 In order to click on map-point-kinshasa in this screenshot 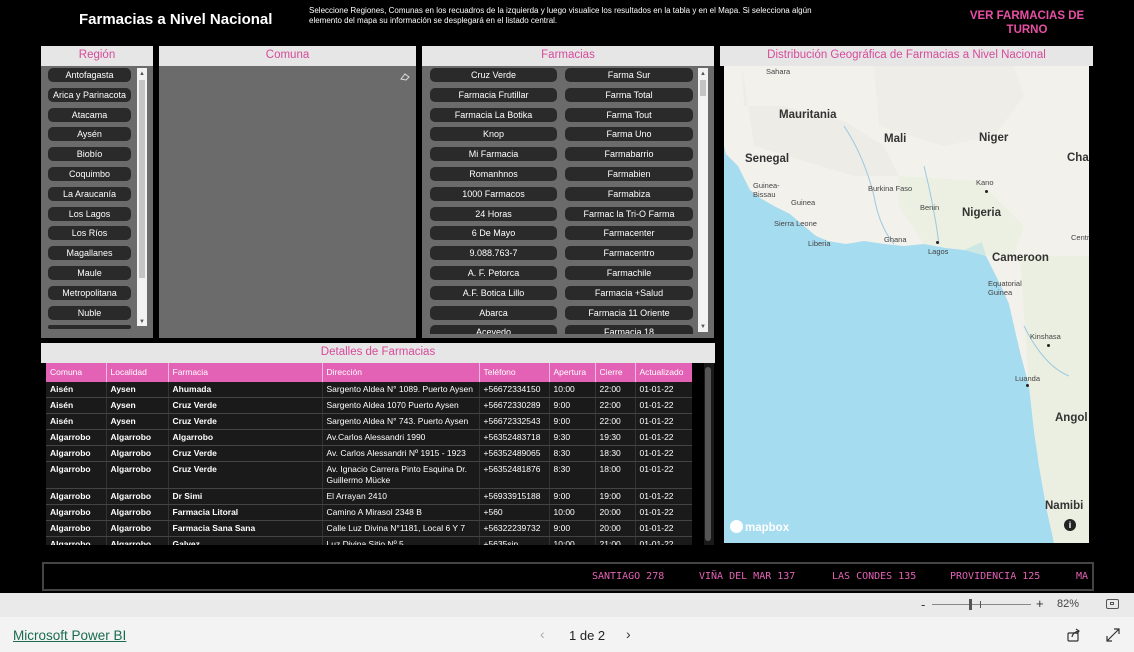, I will do `click(1048, 345)`.